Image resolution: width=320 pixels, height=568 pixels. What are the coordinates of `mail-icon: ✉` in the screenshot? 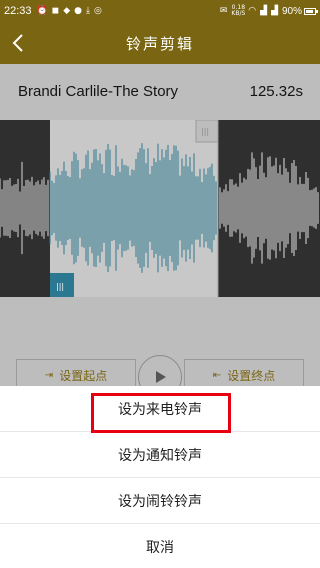 It's located at (223, 10).